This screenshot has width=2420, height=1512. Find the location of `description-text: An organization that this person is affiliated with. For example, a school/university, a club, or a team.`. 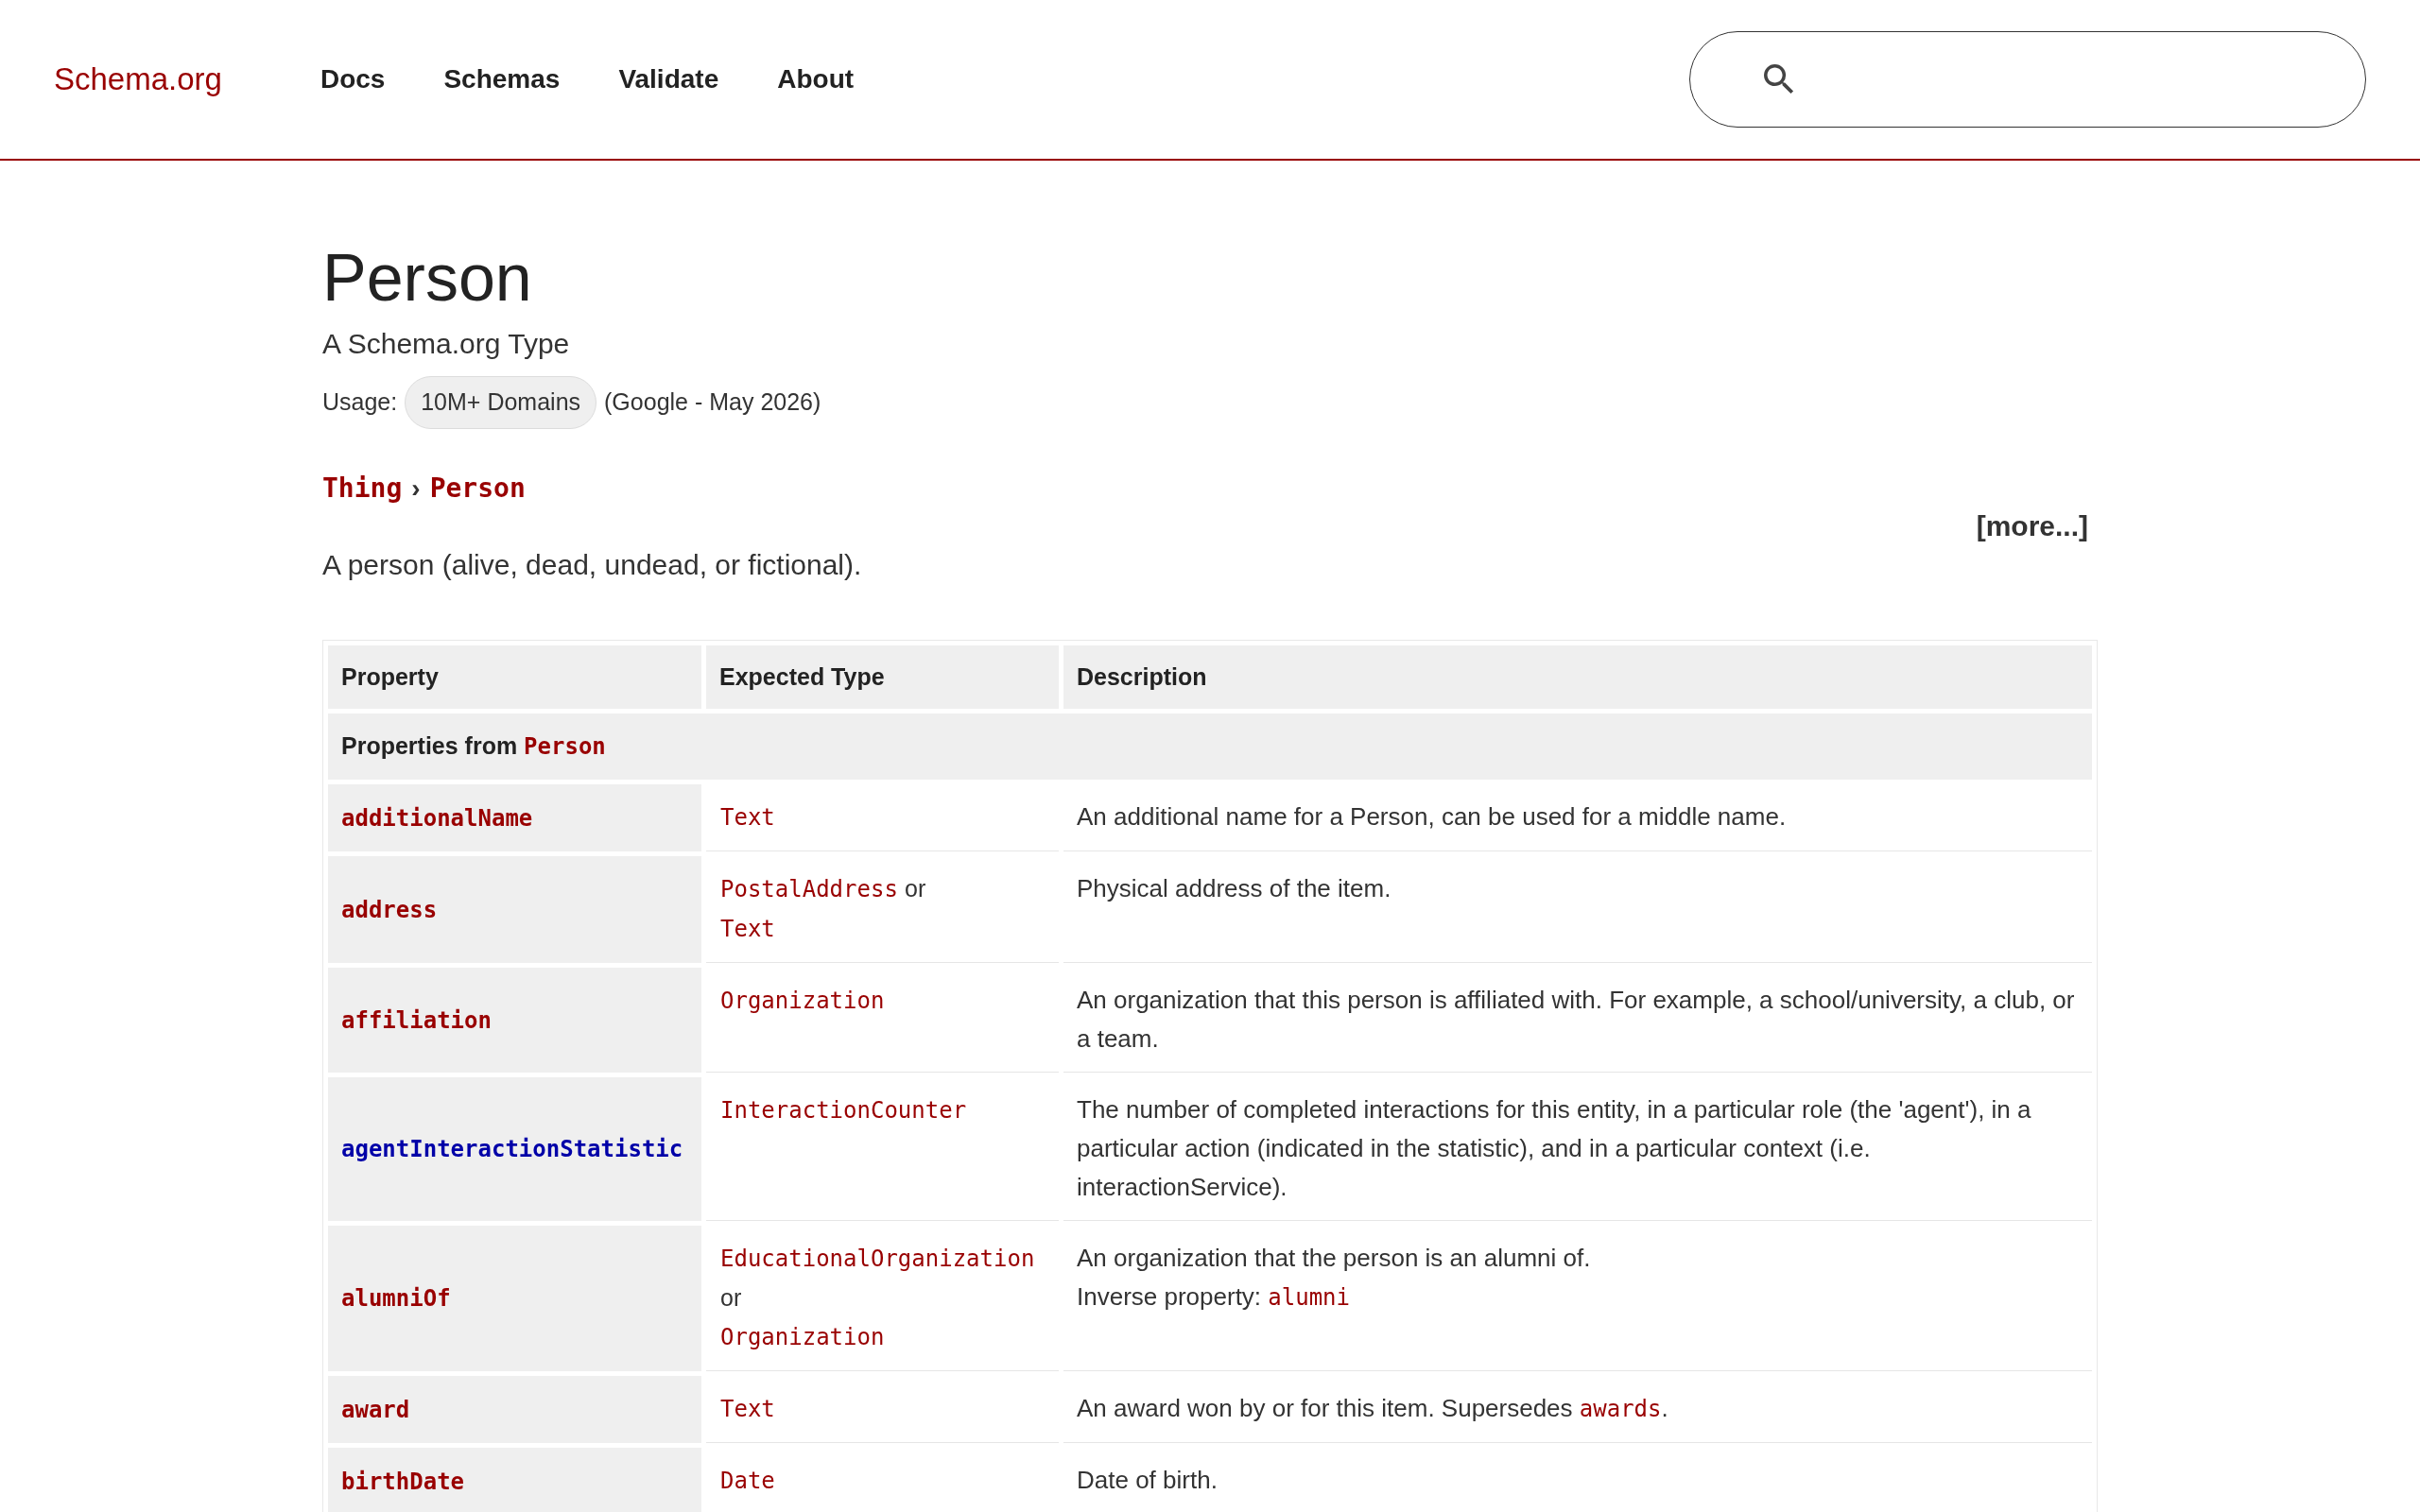

description-text: An organization that this person is affiliated with. For example, a school/university, a club, or a team. is located at coordinates (1576, 1020).